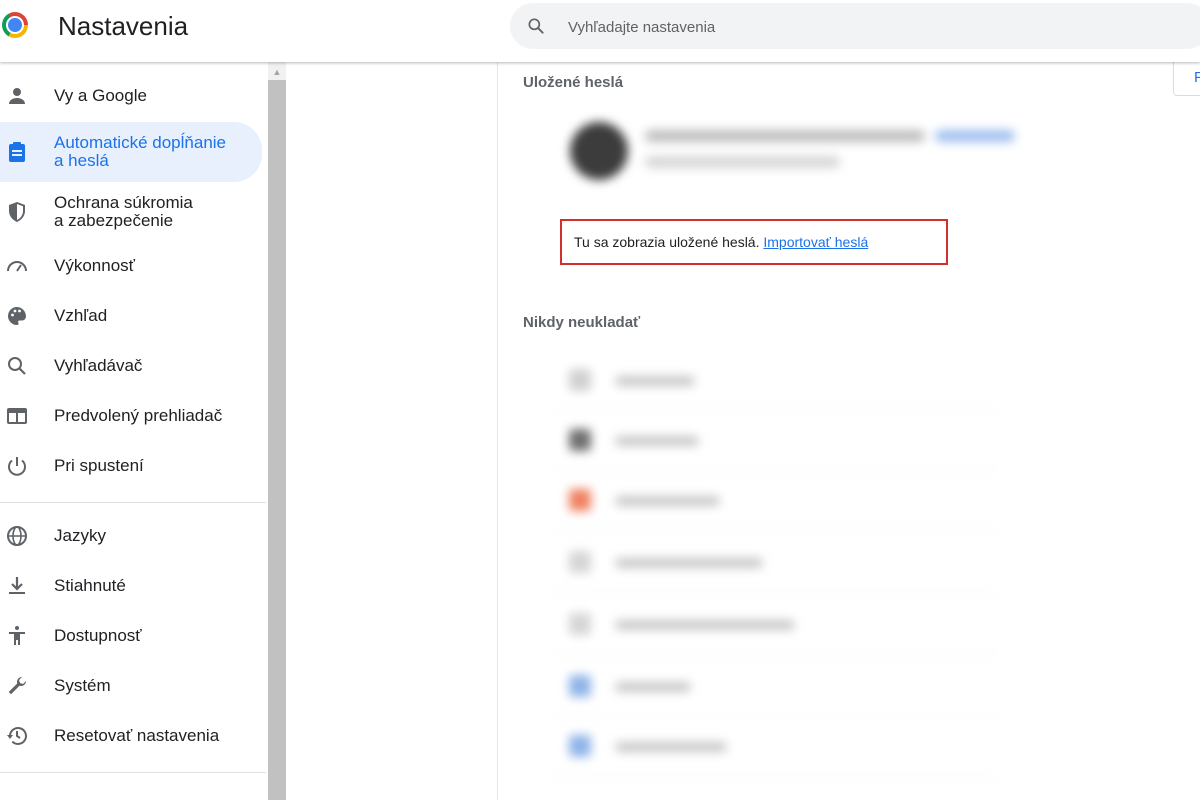 The height and width of the screenshot is (800, 1200). I want to click on sidebar-item-default-browser: Predvolený prehliadač, so click(131, 416).